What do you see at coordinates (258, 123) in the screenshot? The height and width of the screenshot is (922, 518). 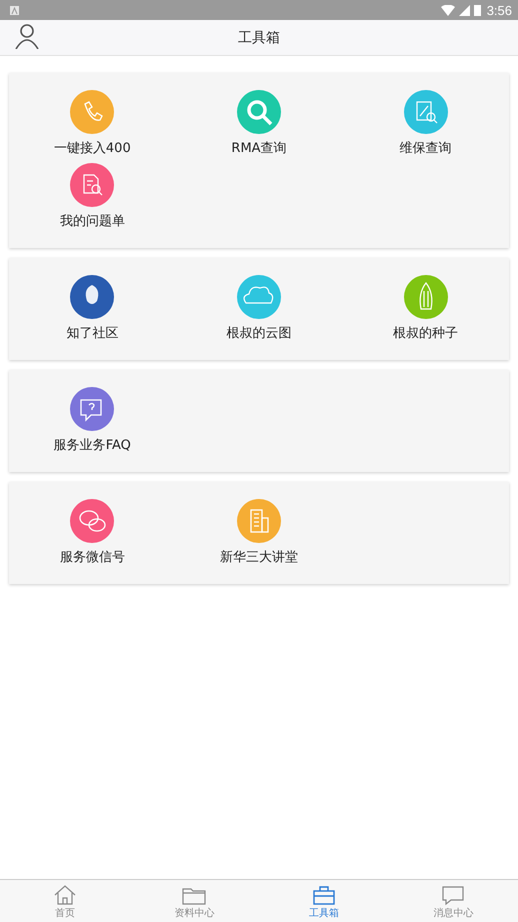 I see `tool-item: RMA查询` at bounding box center [258, 123].